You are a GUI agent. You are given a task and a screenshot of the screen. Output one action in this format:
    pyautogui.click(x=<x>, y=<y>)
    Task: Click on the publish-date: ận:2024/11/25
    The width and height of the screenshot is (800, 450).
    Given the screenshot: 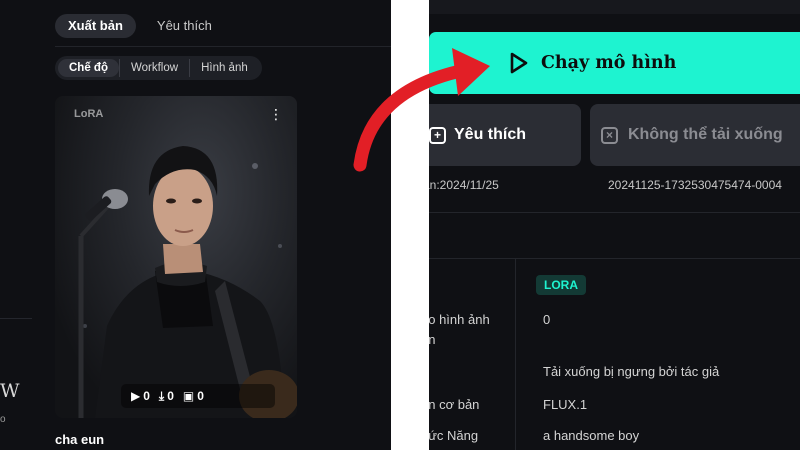 What is the action you would take?
    pyautogui.click(x=464, y=185)
    